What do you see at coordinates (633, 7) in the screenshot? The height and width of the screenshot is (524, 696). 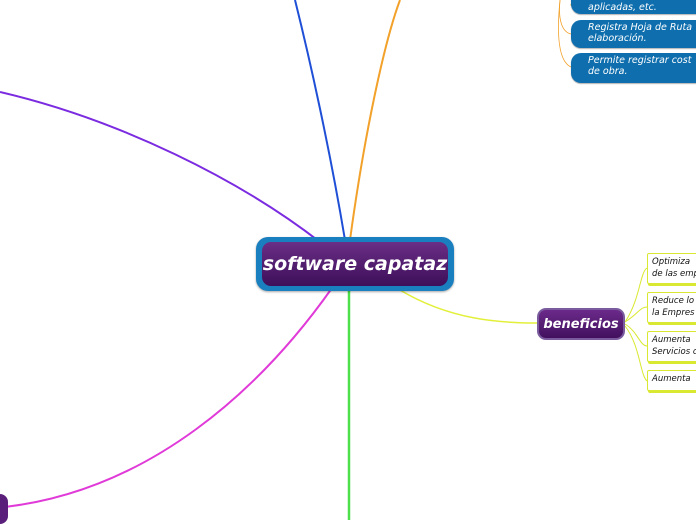 I see `blue-note-aplicadas: aplicadas, etc.` at bounding box center [633, 7].